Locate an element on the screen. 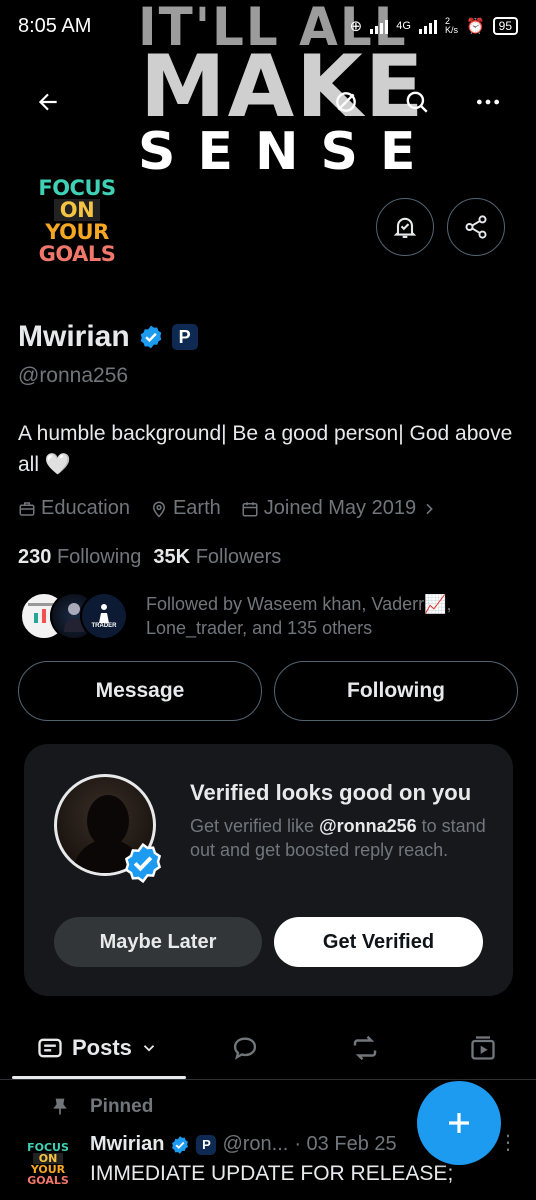 Image resolution: width=536 pixels, height=1200 pixels. search-icon is located at coordinates (417, 102).